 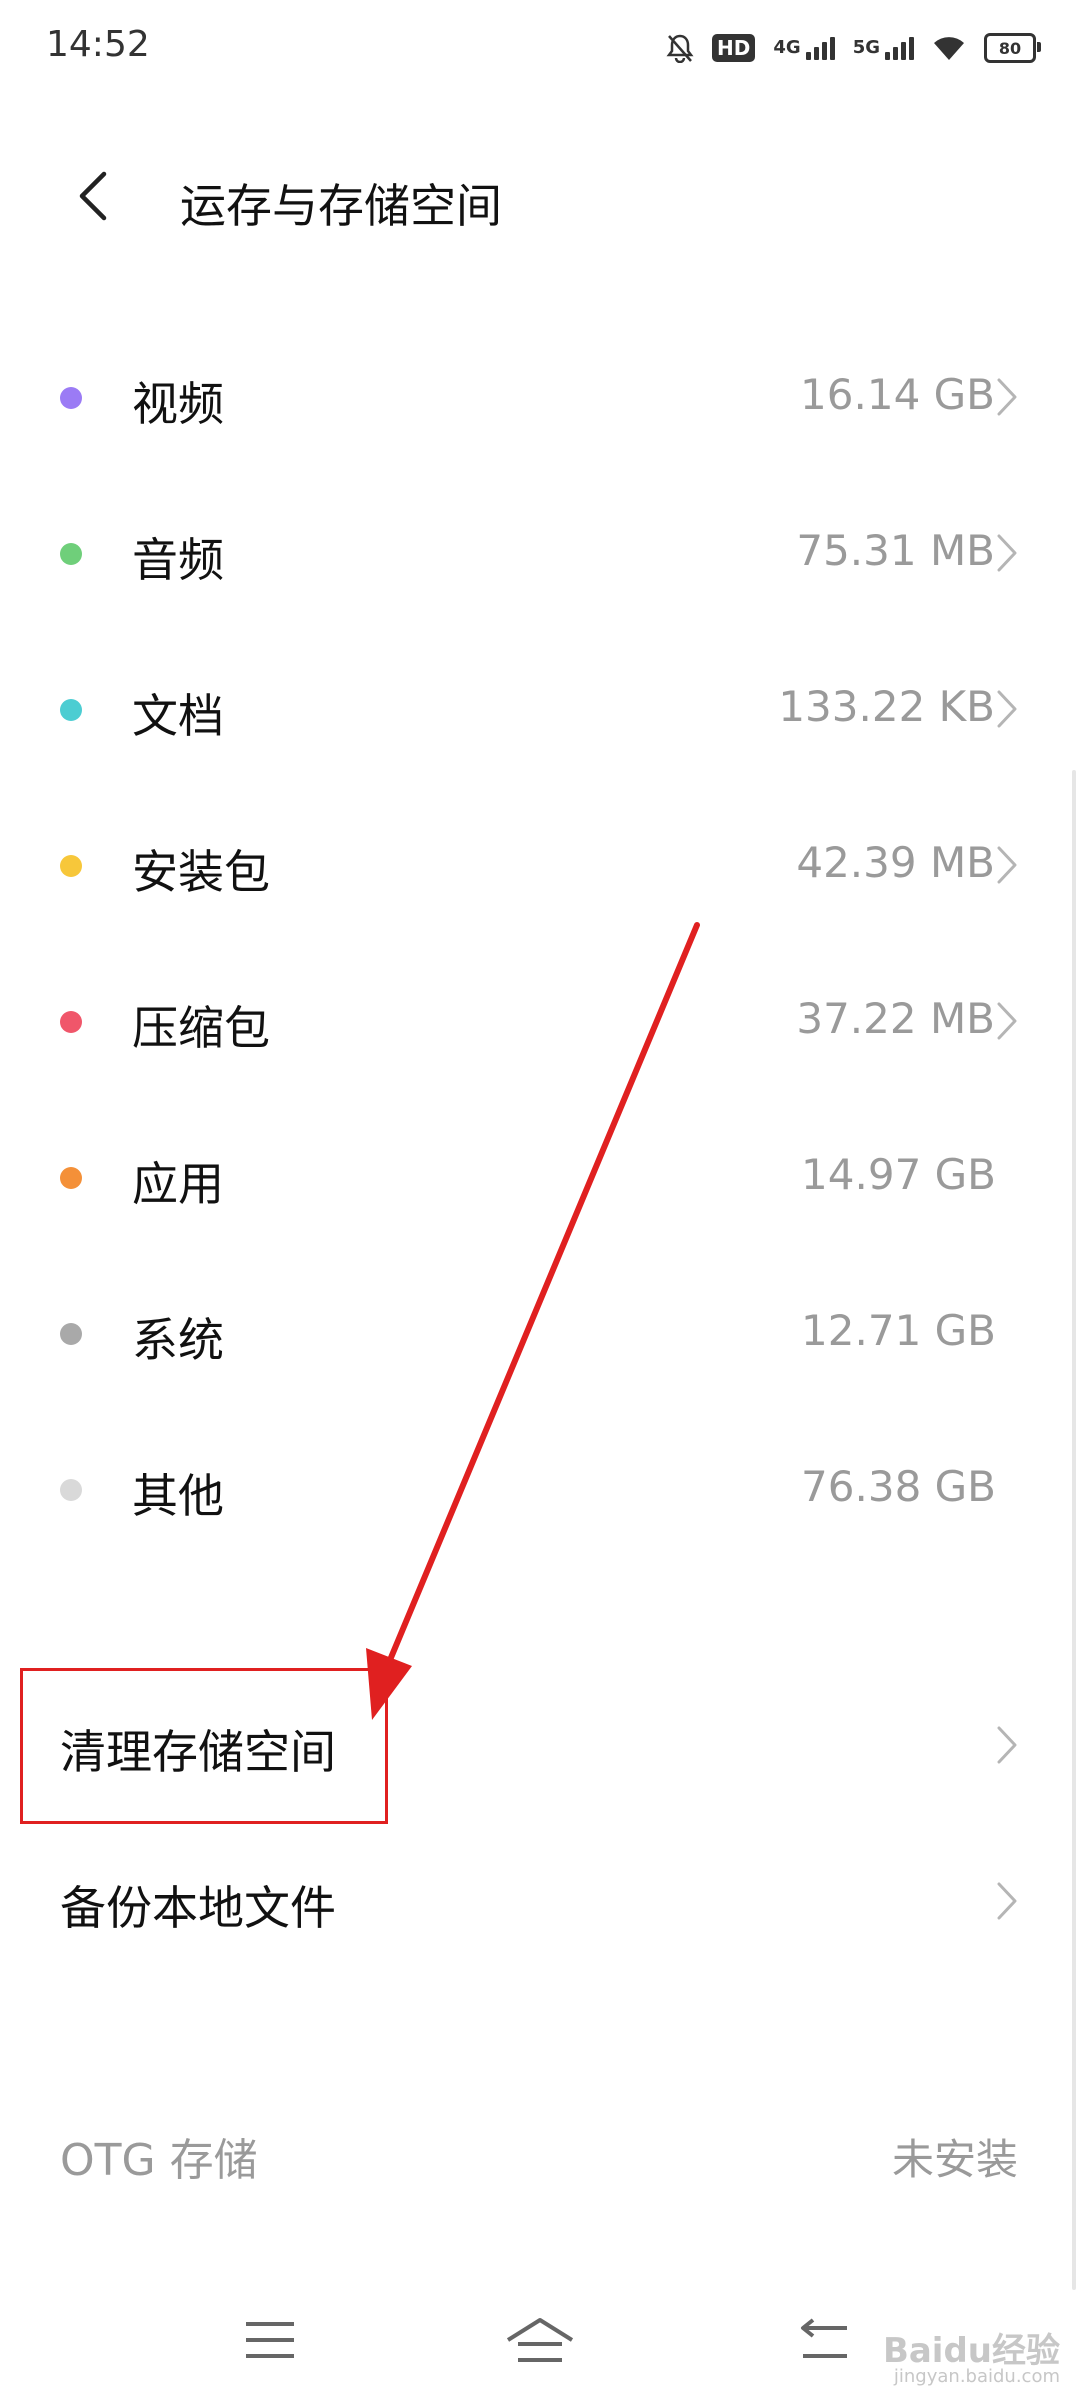 What do you see at coordinates (178, 1184) in the screenshot?
I see `category-label: 应用` at bounding box center [178, 1184].